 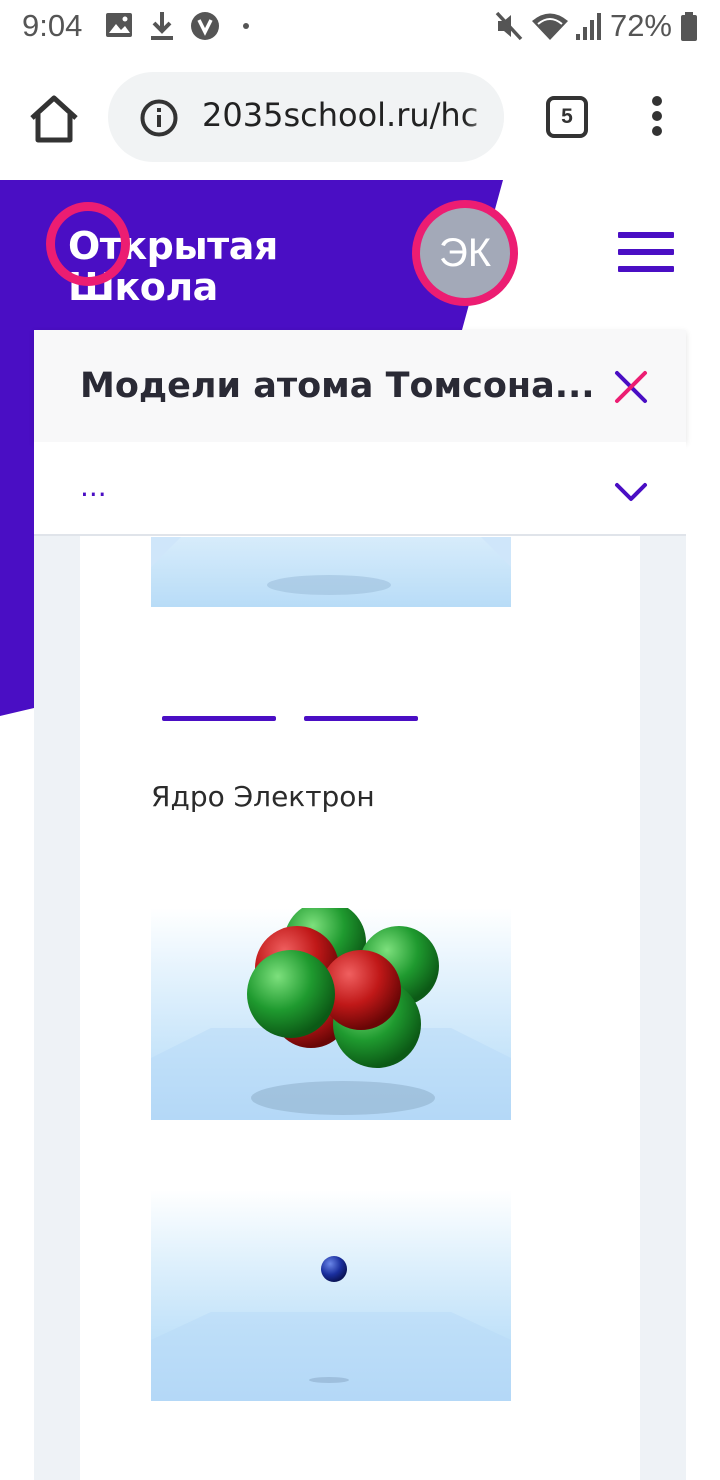 I want to click on chevron-down-icon, so click(x=631, y=492).